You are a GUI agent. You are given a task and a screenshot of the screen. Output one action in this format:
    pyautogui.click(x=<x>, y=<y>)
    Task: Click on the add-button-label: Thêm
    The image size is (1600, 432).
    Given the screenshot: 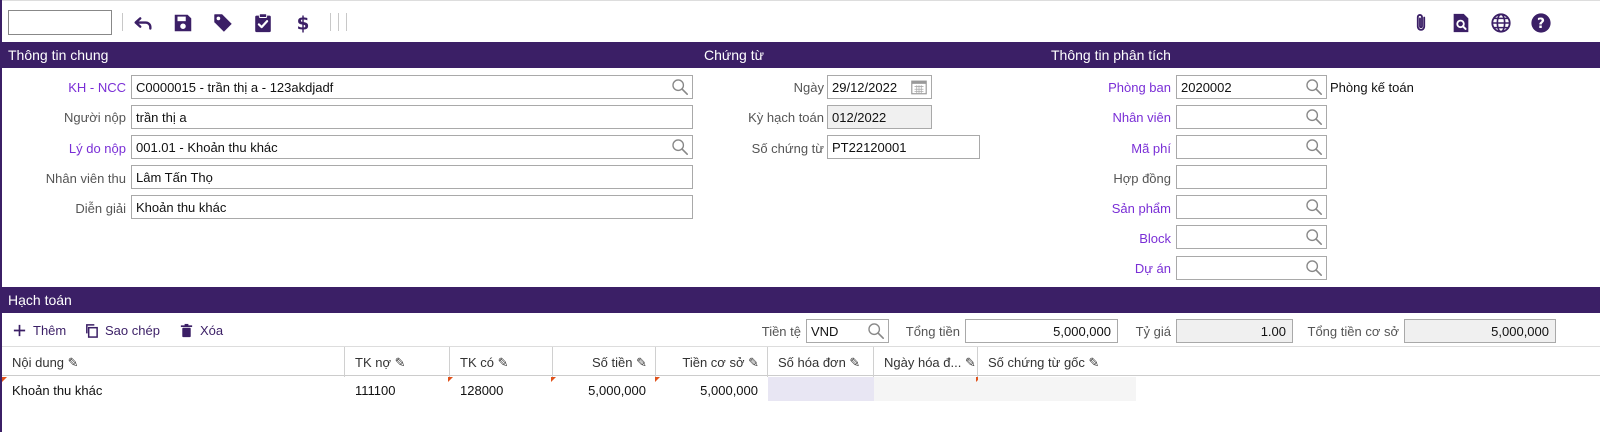 What is the action you would take?
    pyautogui.click(x=50, y=330)
    